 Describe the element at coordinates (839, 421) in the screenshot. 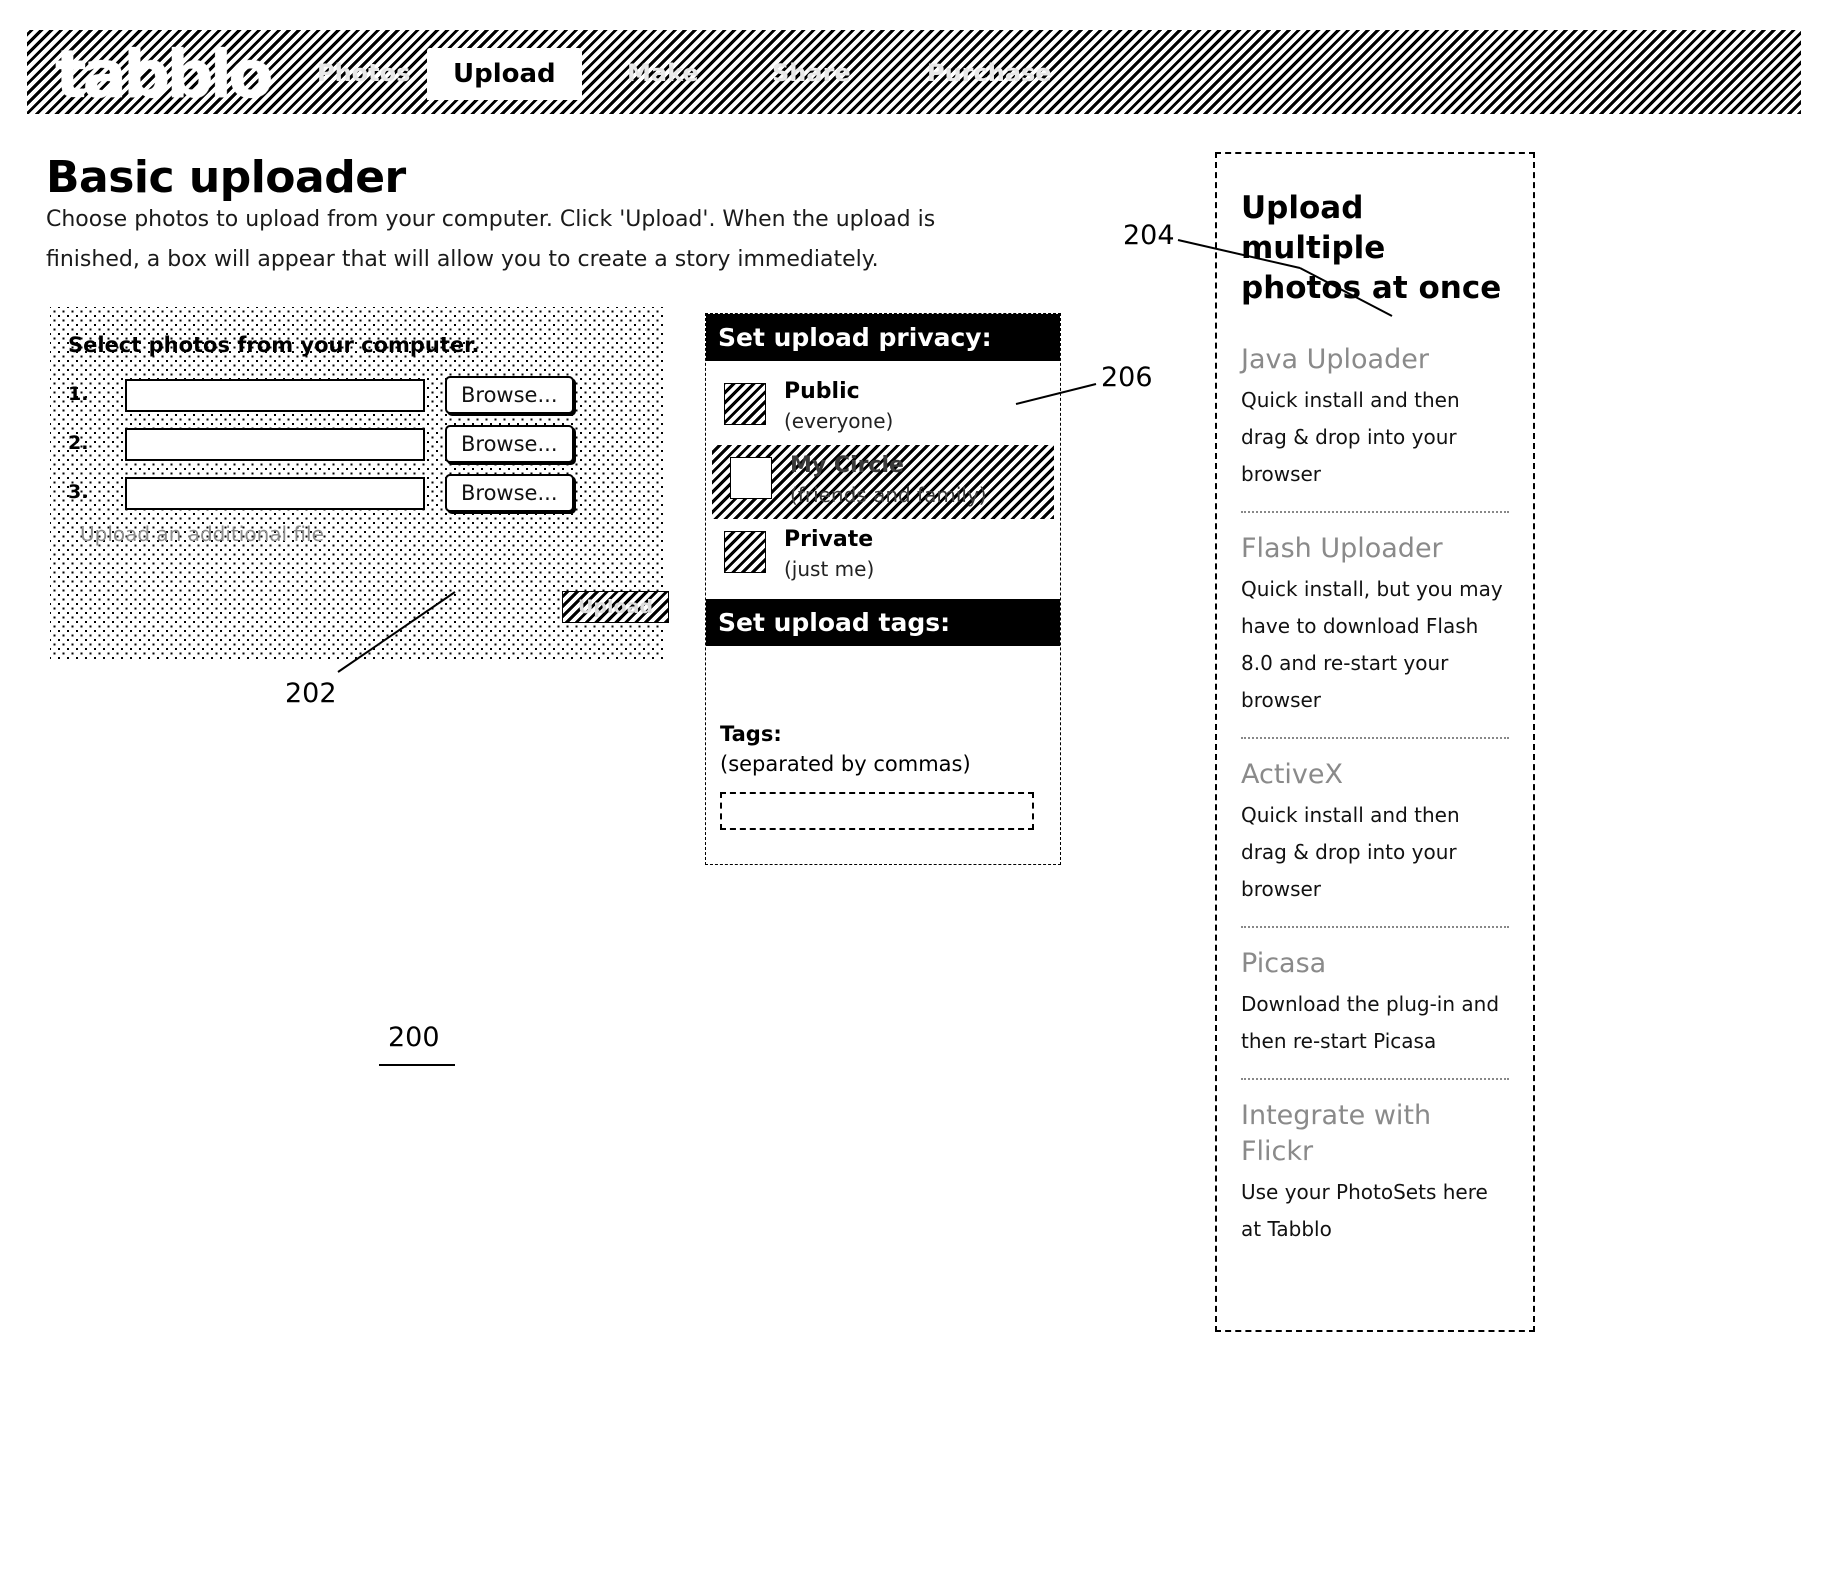

I see `privacy-option-sublabel: (everyone)` at that location.